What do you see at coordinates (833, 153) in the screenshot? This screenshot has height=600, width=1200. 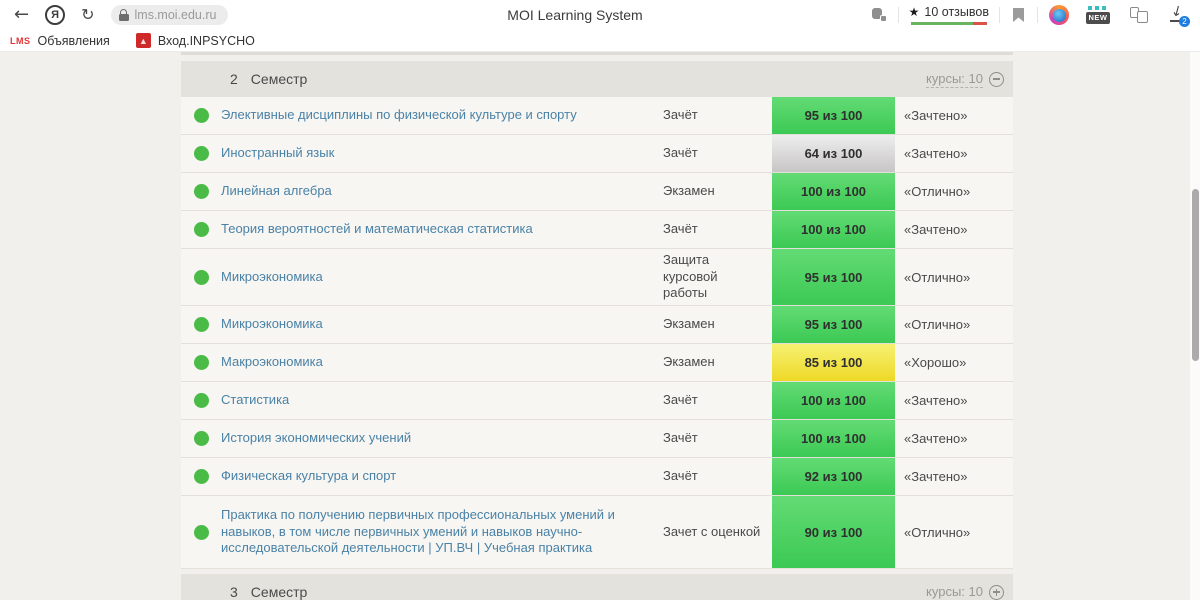 I see `score-badge: 64 из 100` at bounding box center [833, 153].